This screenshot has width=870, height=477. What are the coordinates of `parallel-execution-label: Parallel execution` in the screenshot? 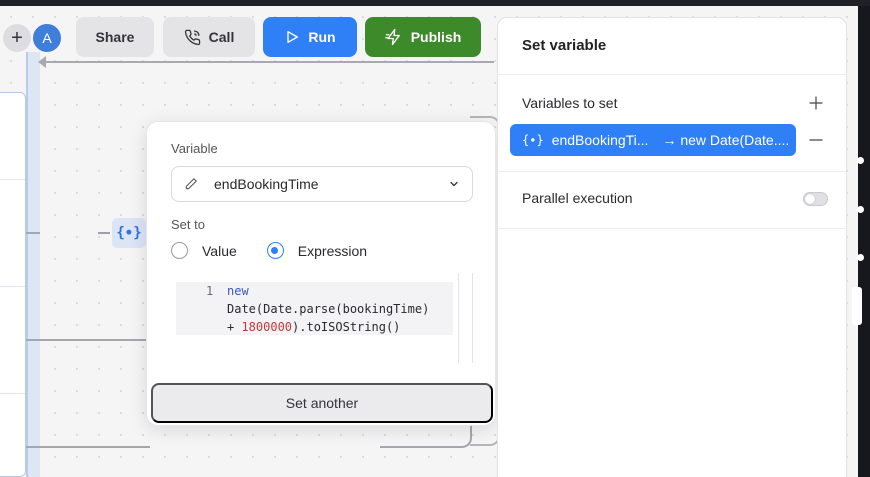 It's located at (577, 198).